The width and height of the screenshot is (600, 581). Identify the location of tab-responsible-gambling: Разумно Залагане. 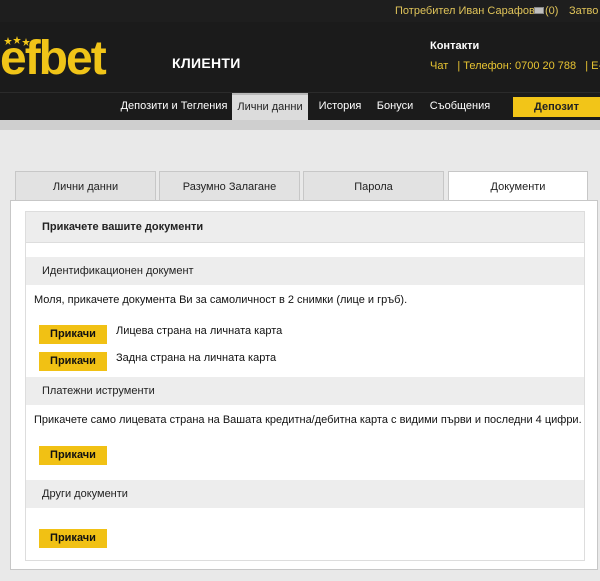
(229, 186).